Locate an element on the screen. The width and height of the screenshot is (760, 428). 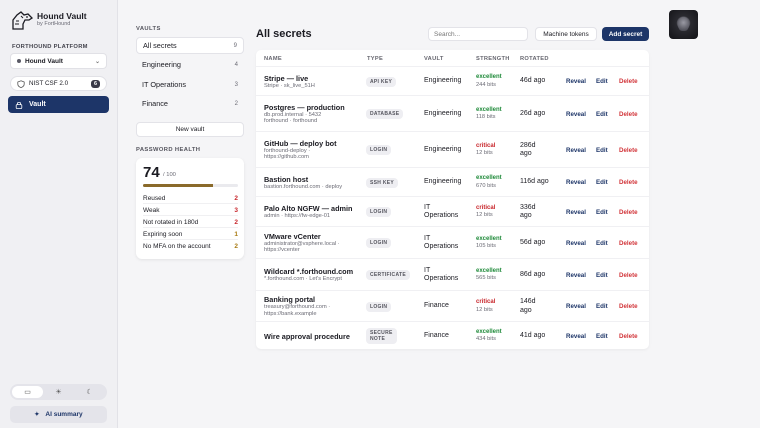
vault-item-count: 4 is located at coordinates (236, 64).